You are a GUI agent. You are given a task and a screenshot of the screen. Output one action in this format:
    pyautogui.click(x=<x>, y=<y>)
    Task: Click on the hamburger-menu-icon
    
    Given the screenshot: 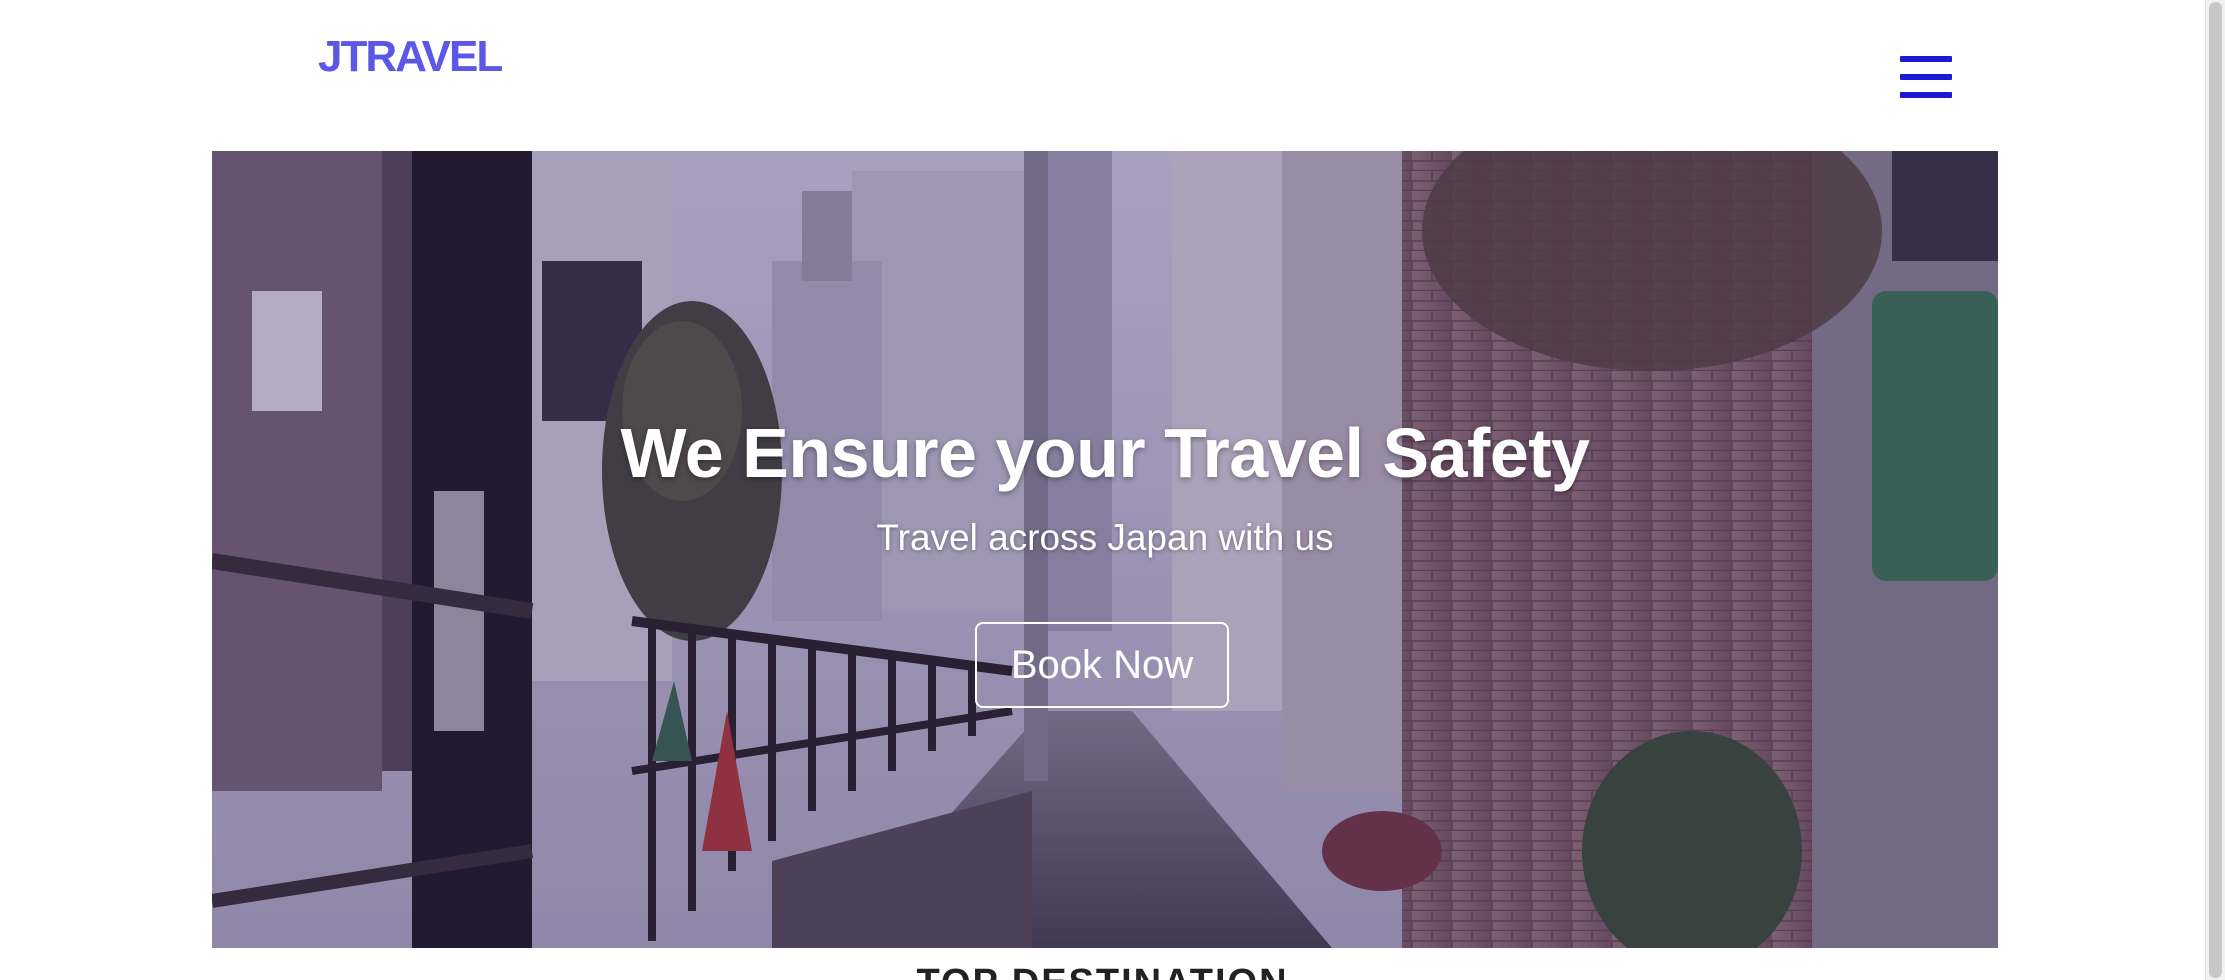 What is the action you would take?
    pyautogui.click(x=1926, y=78)
    